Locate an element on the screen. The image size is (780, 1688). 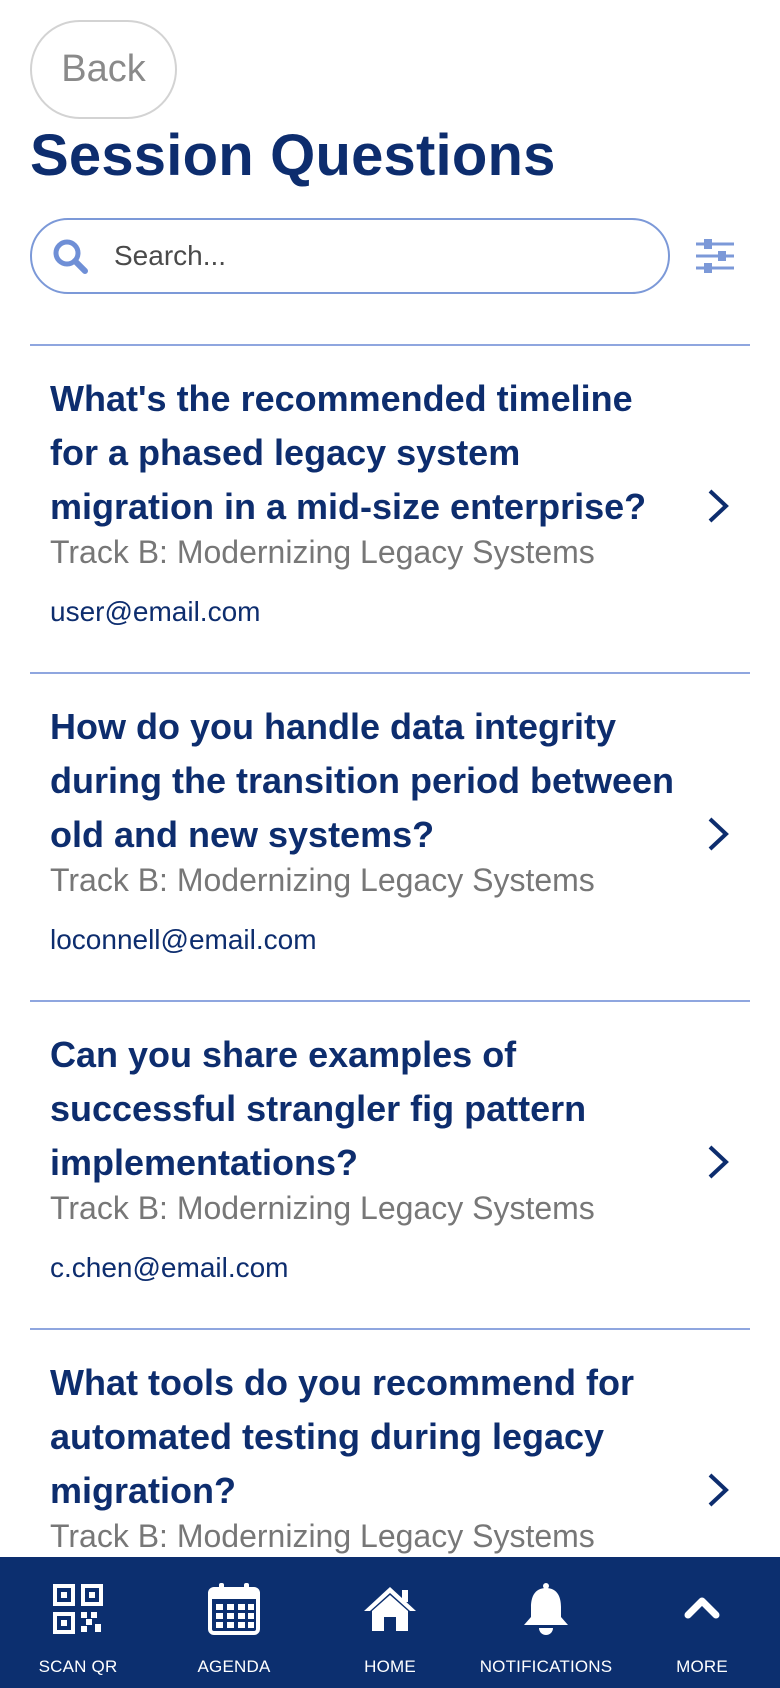
tab-scan-qr: SCAN QR is located at coordinates (78, 1622).